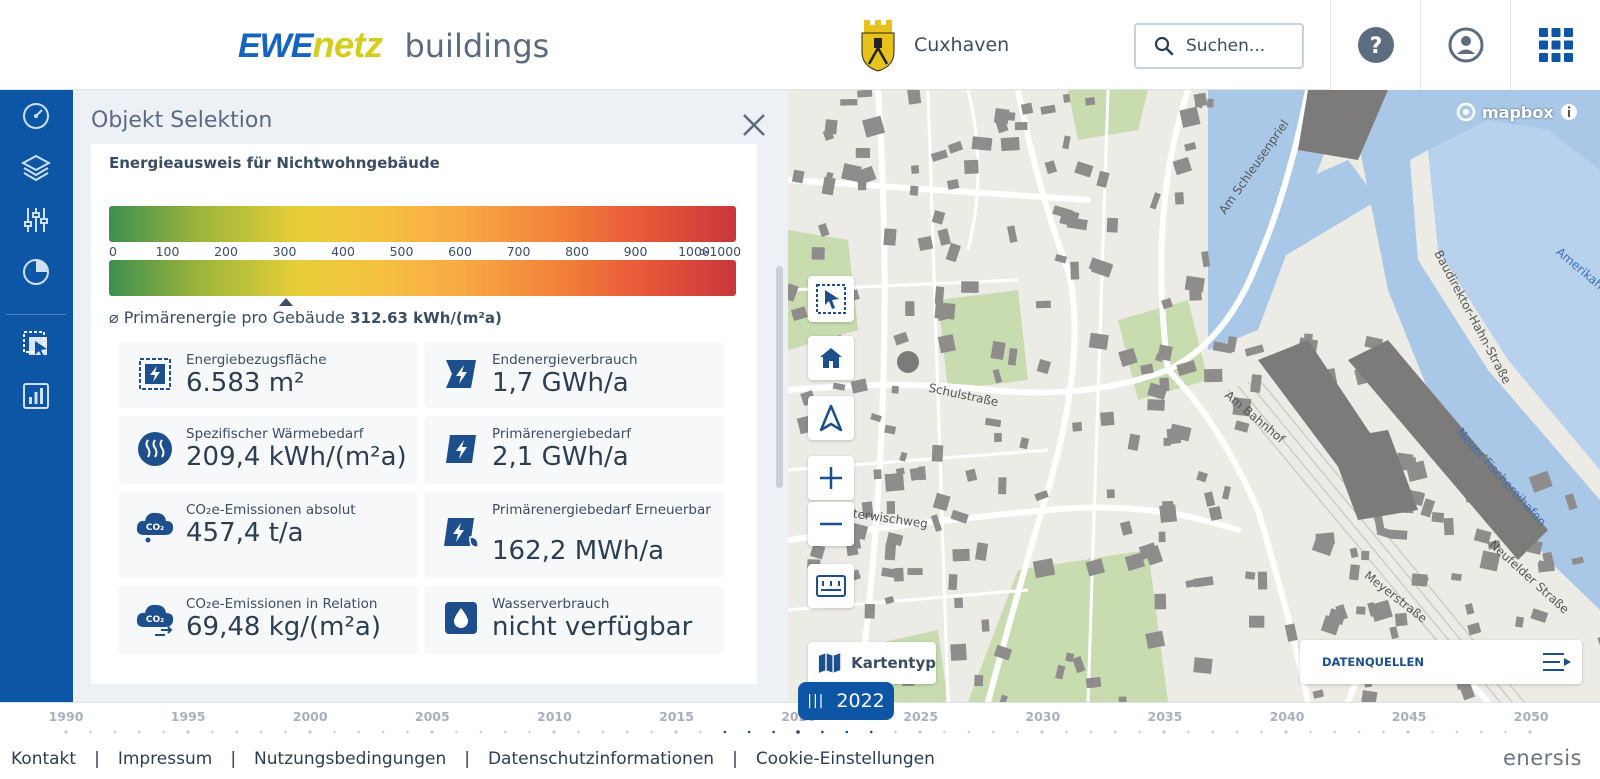 The height and width of the screenshot is (779, 1600). I want to click on data-sources-button: DATENQUELLEN, so click(1441, 662).